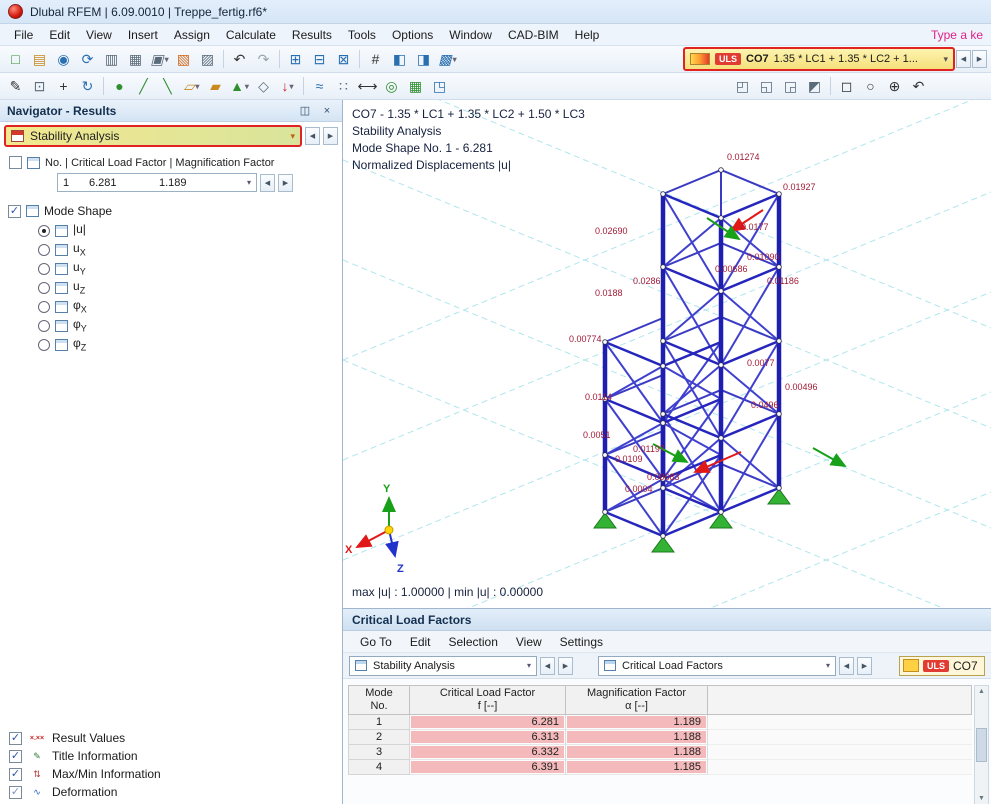  What do you see at coordinates (981, 745) in the screenshot?
I see `scrollbar-thumb` at bounding box center [981, 745].